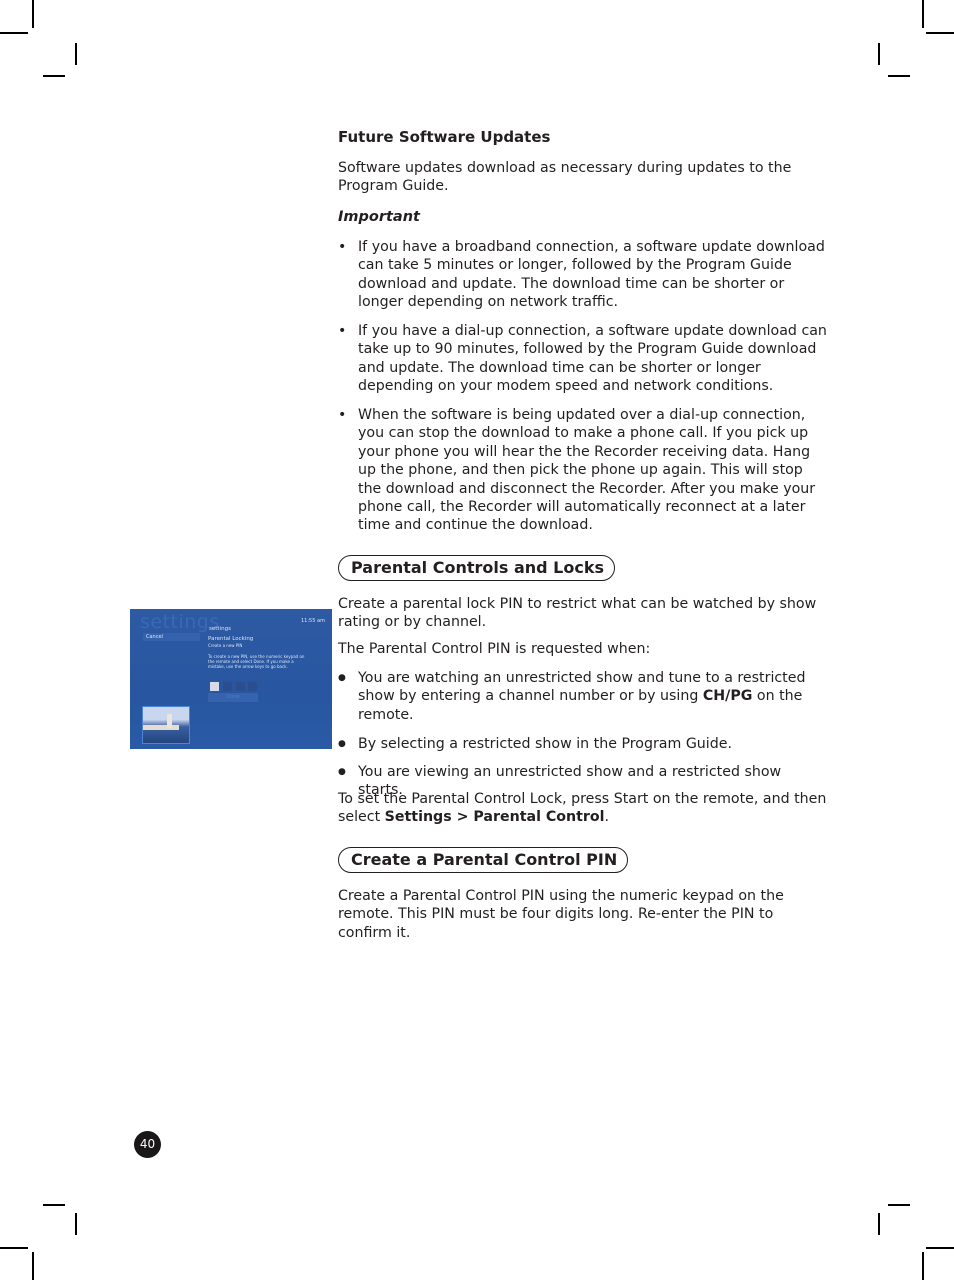 This screenshot has height=1280, width=954. What do you see at coordinates (180, 622) in the screenshot?
I see `tv-background-word: settings` at bounding box center [180, 622].